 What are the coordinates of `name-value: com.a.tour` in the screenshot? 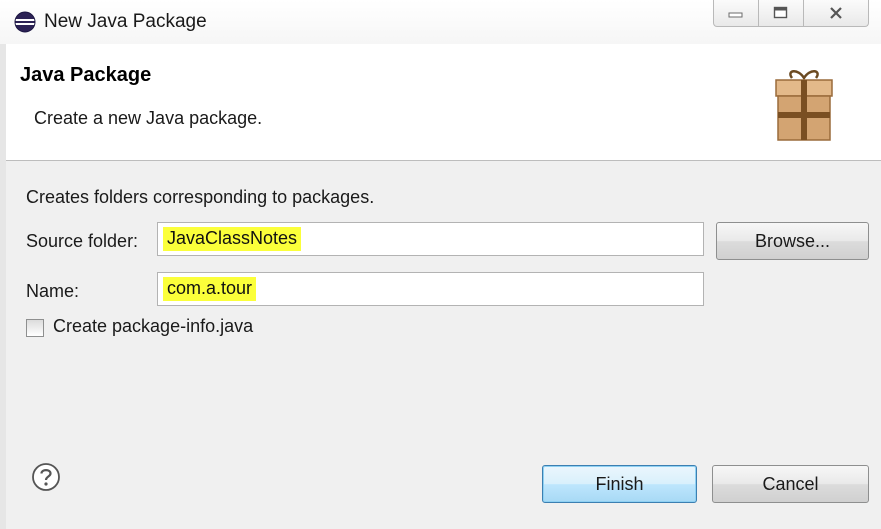 It's located at (210, 289).